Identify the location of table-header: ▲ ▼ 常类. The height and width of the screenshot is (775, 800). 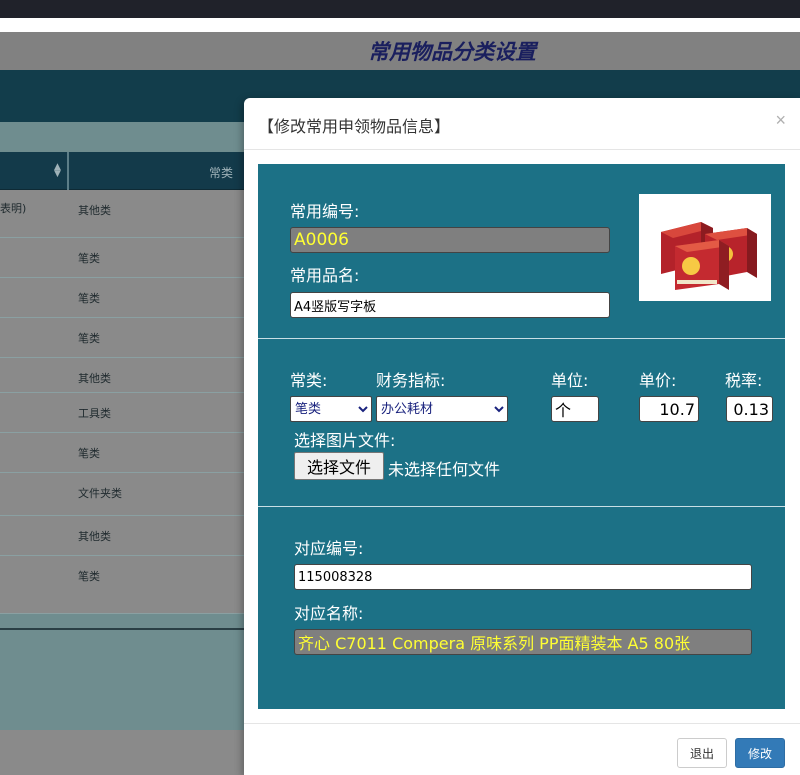
(122, 171).